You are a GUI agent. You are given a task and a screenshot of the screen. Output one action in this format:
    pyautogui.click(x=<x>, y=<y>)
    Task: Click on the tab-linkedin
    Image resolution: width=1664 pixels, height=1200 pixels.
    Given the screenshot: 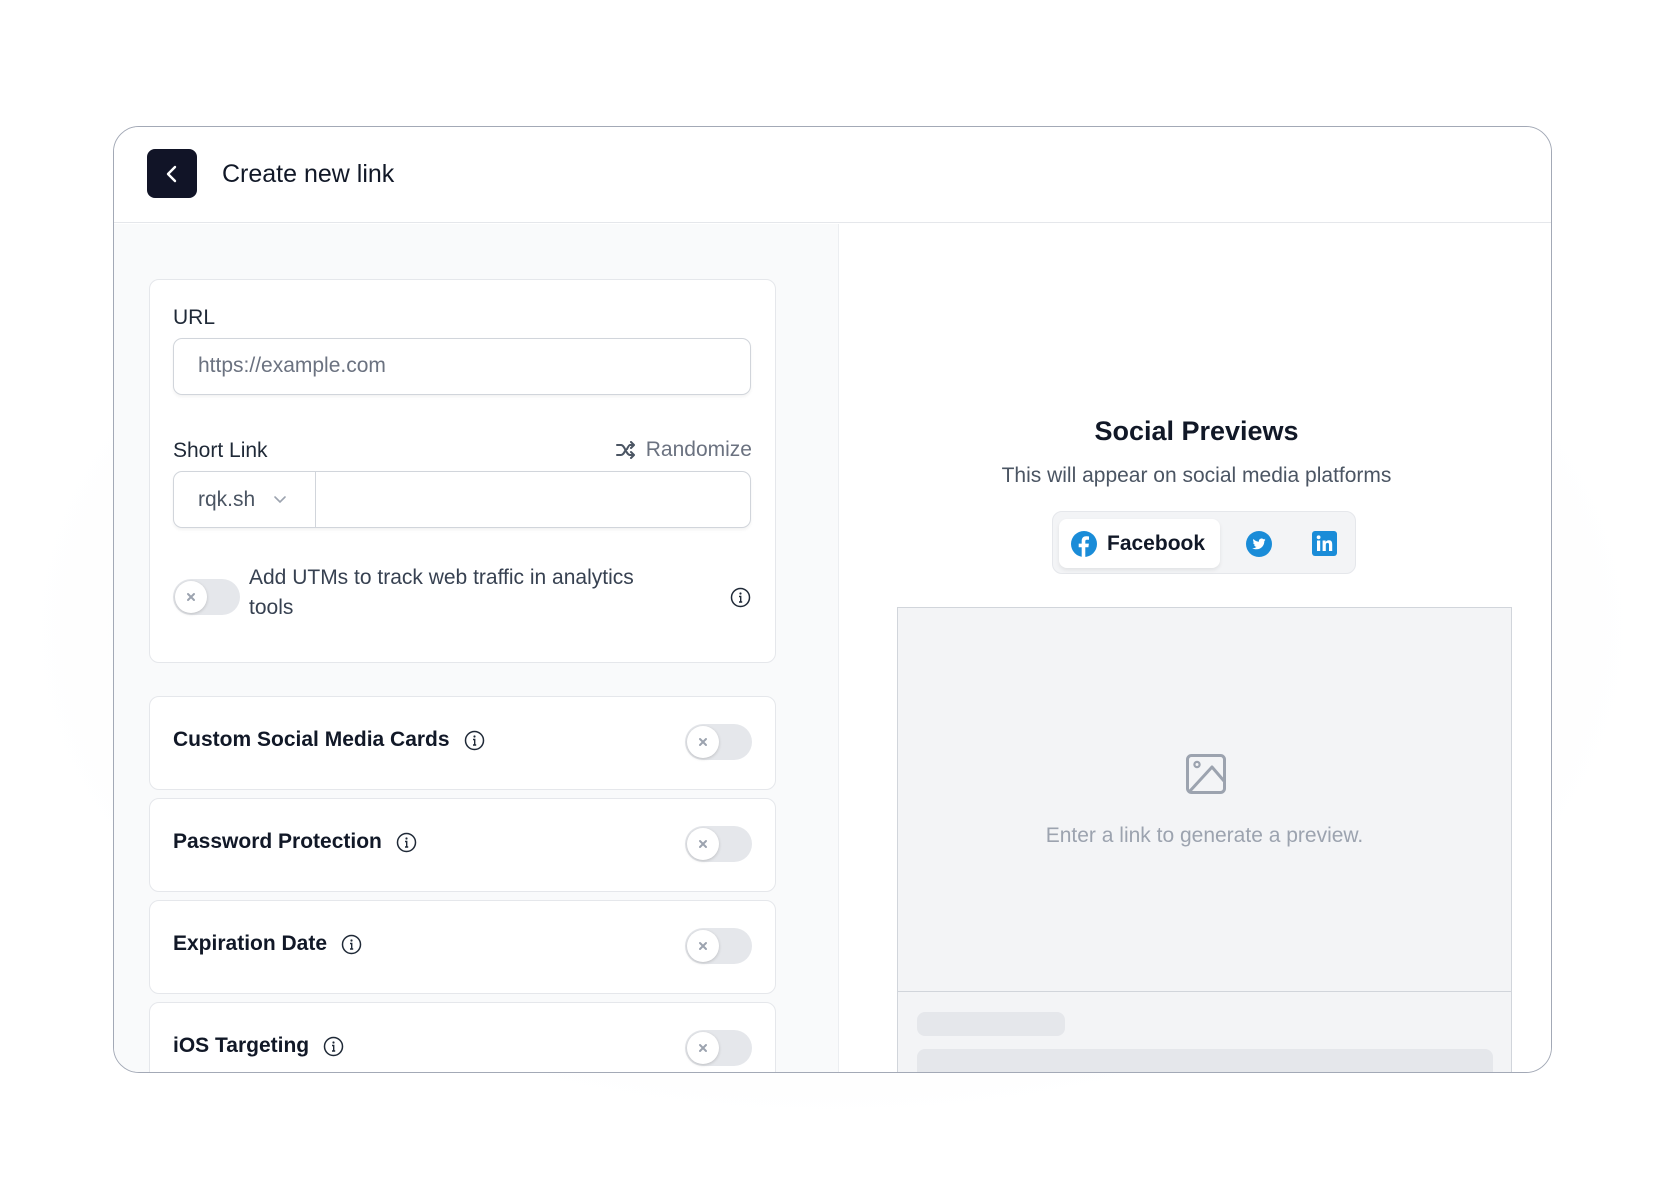 What is the action you would take?
    pyautogui.click(x=1324, y=543)
    